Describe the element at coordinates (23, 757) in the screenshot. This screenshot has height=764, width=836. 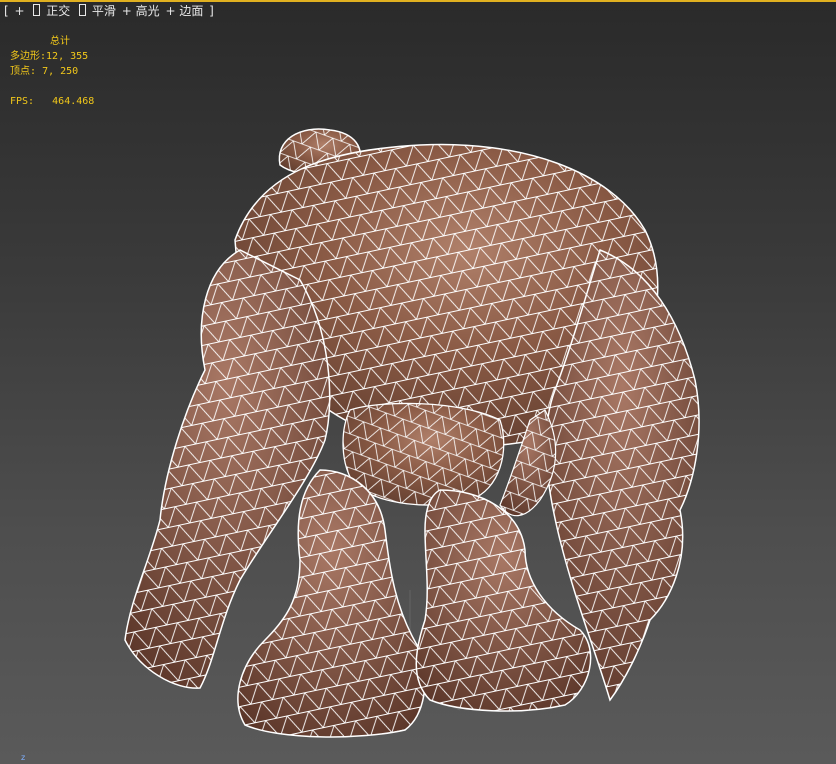
I see `axis-z-label: z` at that location.